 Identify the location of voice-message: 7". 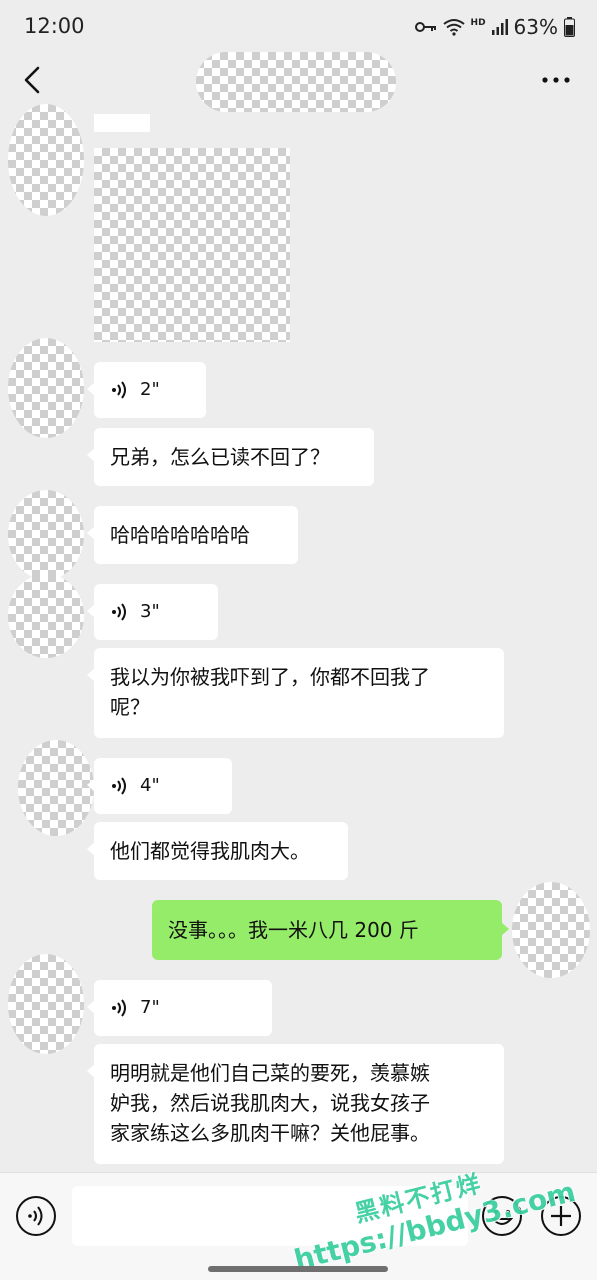
(179, 1008).